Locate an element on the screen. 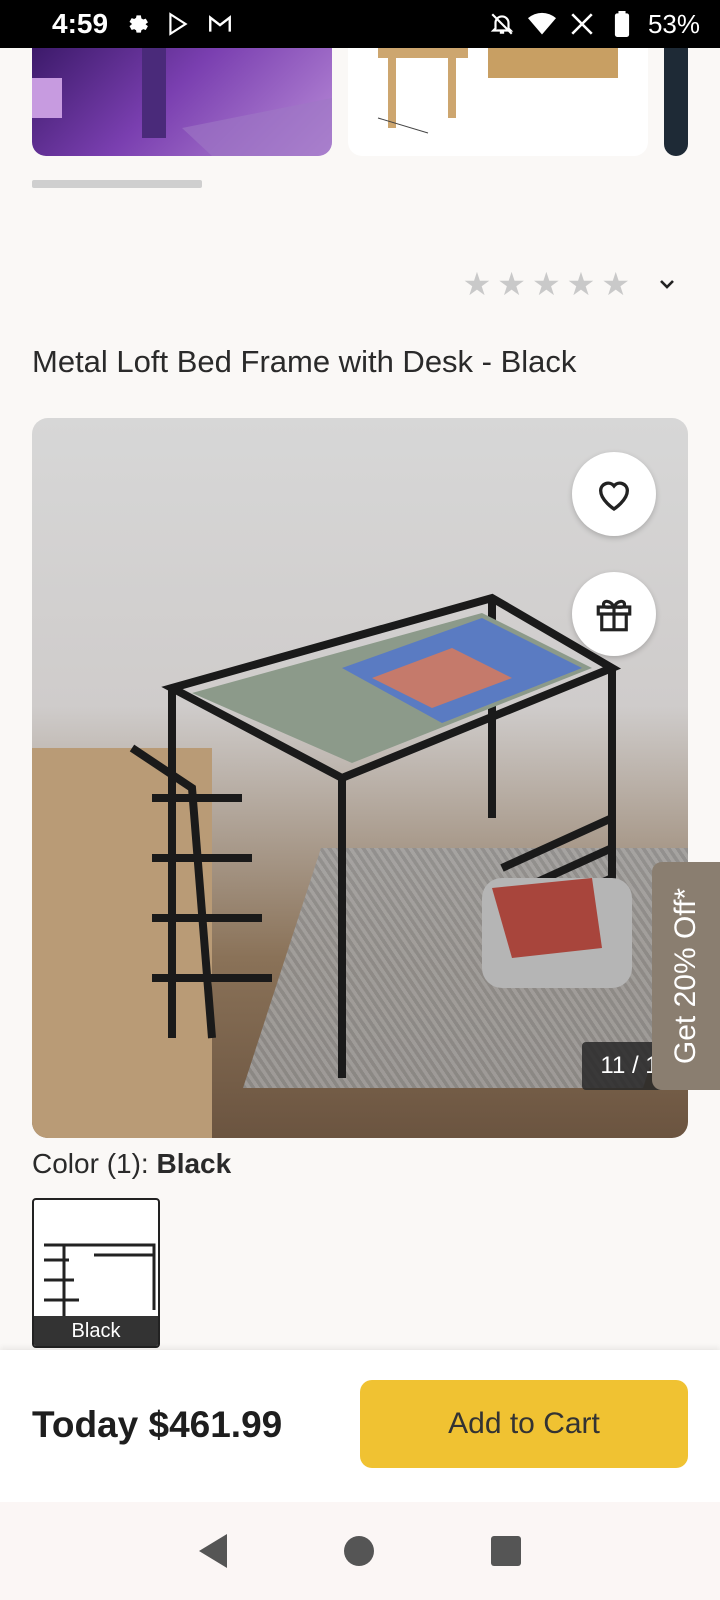 Image resolution: width=720 pixels, height=1600 pixels. gift-icon is located at coordinates (614, 615).